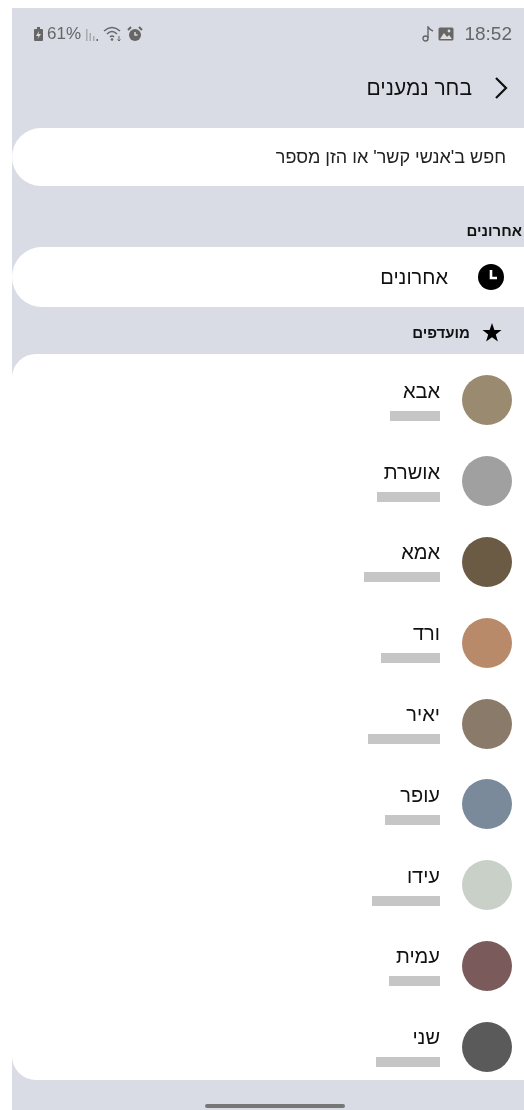 Image resolution: width=524 pixels, height=1110 pixels. Describe the element at coordinates (421, 391) in the screenshot. I see `contact-name: אבא` at that location.